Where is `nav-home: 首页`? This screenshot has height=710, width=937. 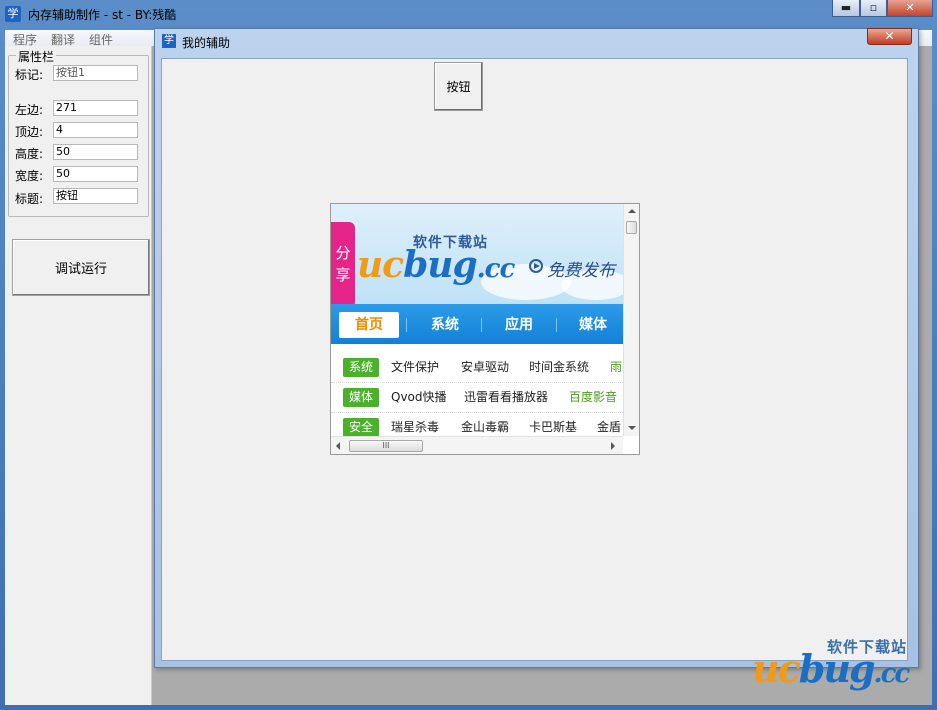 nav-home: 首页 is located at coordinates (369, 325).